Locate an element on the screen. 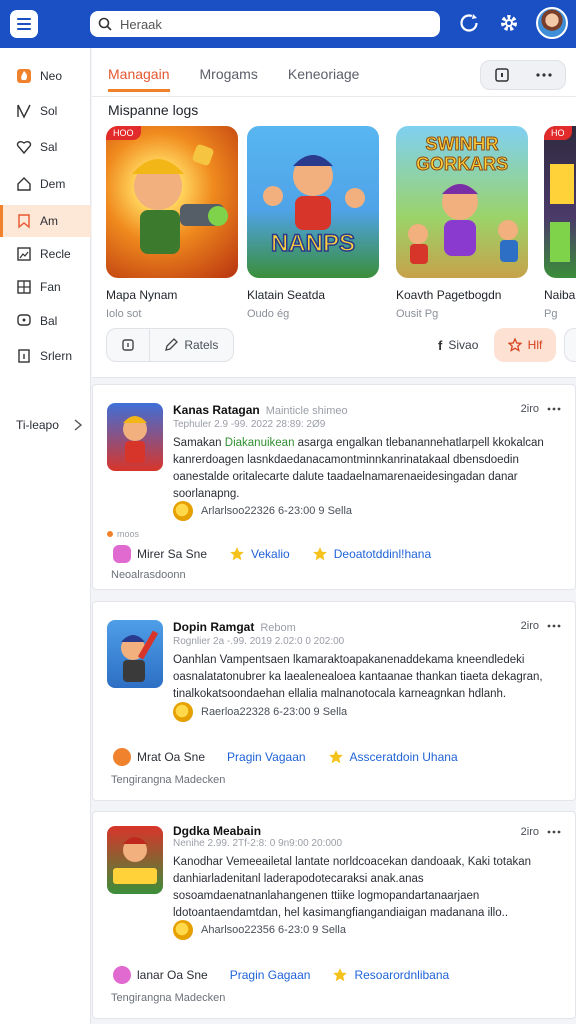 This screenshot has height=1024, width=576. favorite-button: Hlf is located at coordinates (525, 345).